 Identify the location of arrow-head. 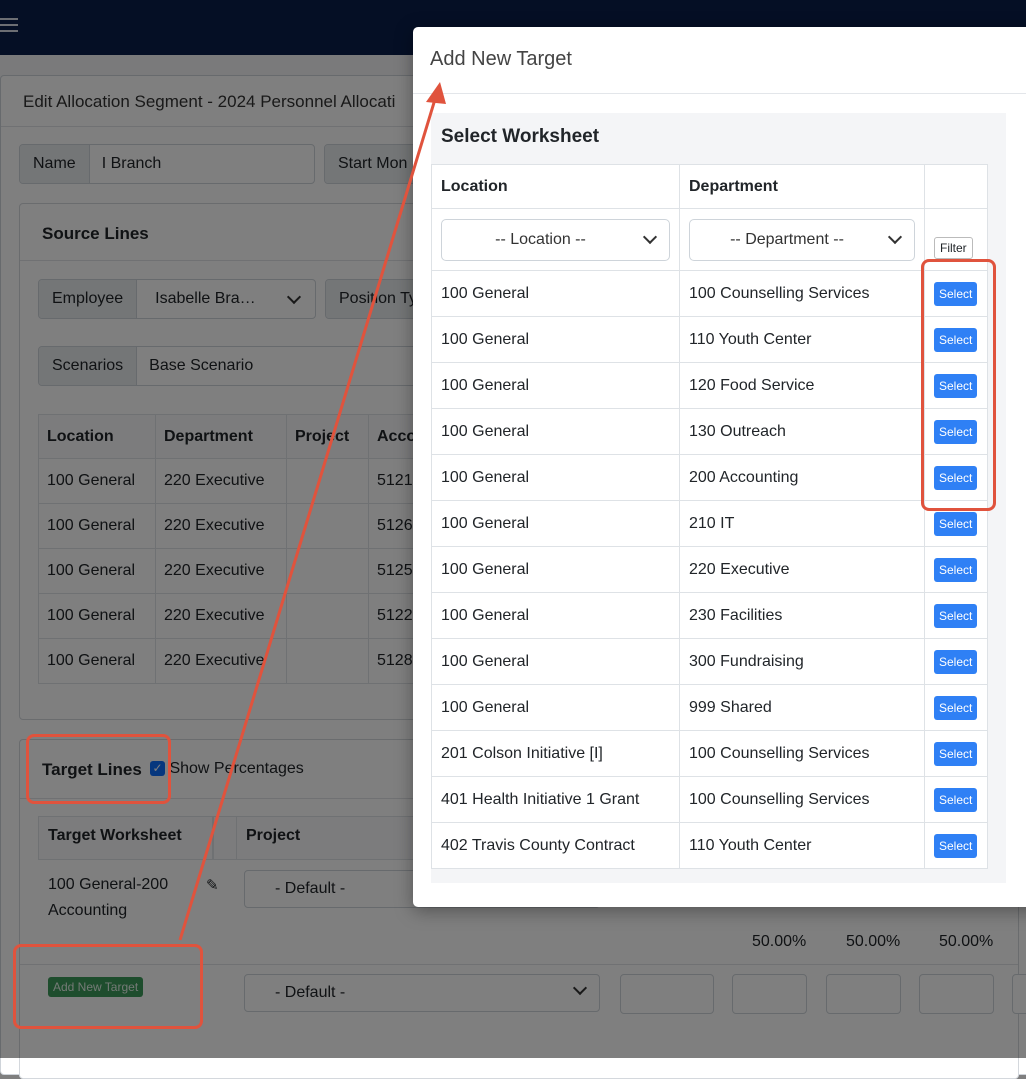
(436, 93).